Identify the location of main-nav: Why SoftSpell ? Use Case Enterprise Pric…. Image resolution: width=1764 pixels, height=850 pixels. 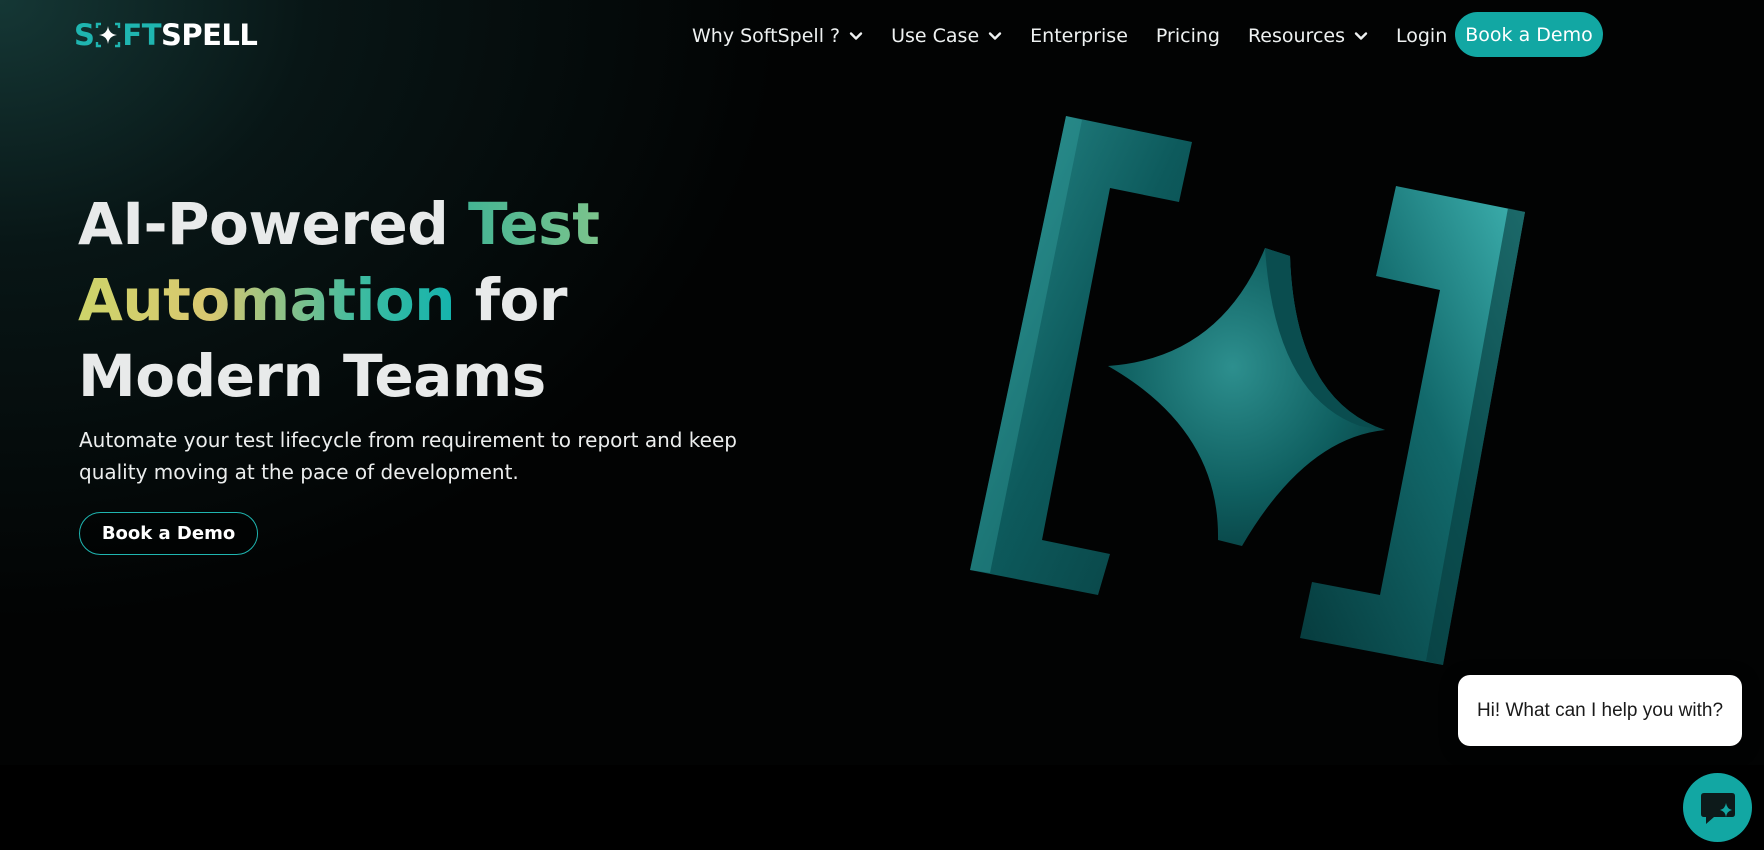
(1078, 36).